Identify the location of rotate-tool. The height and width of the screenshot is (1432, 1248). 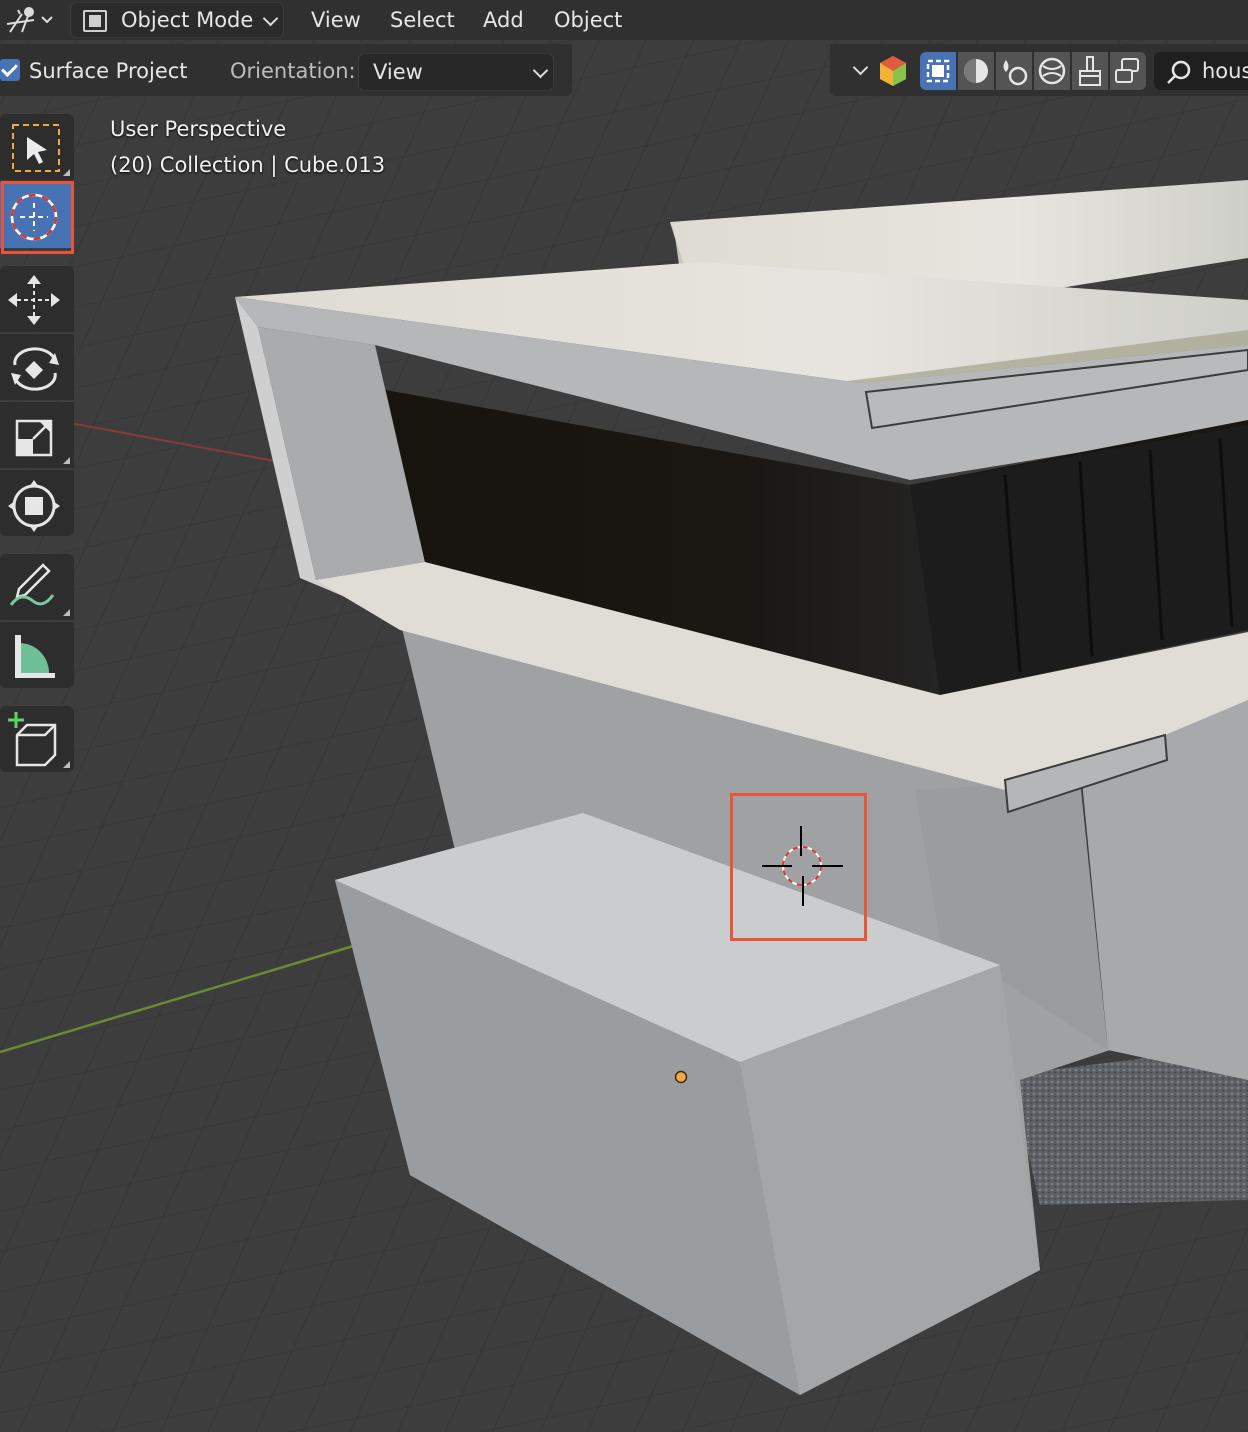
(37, 367).